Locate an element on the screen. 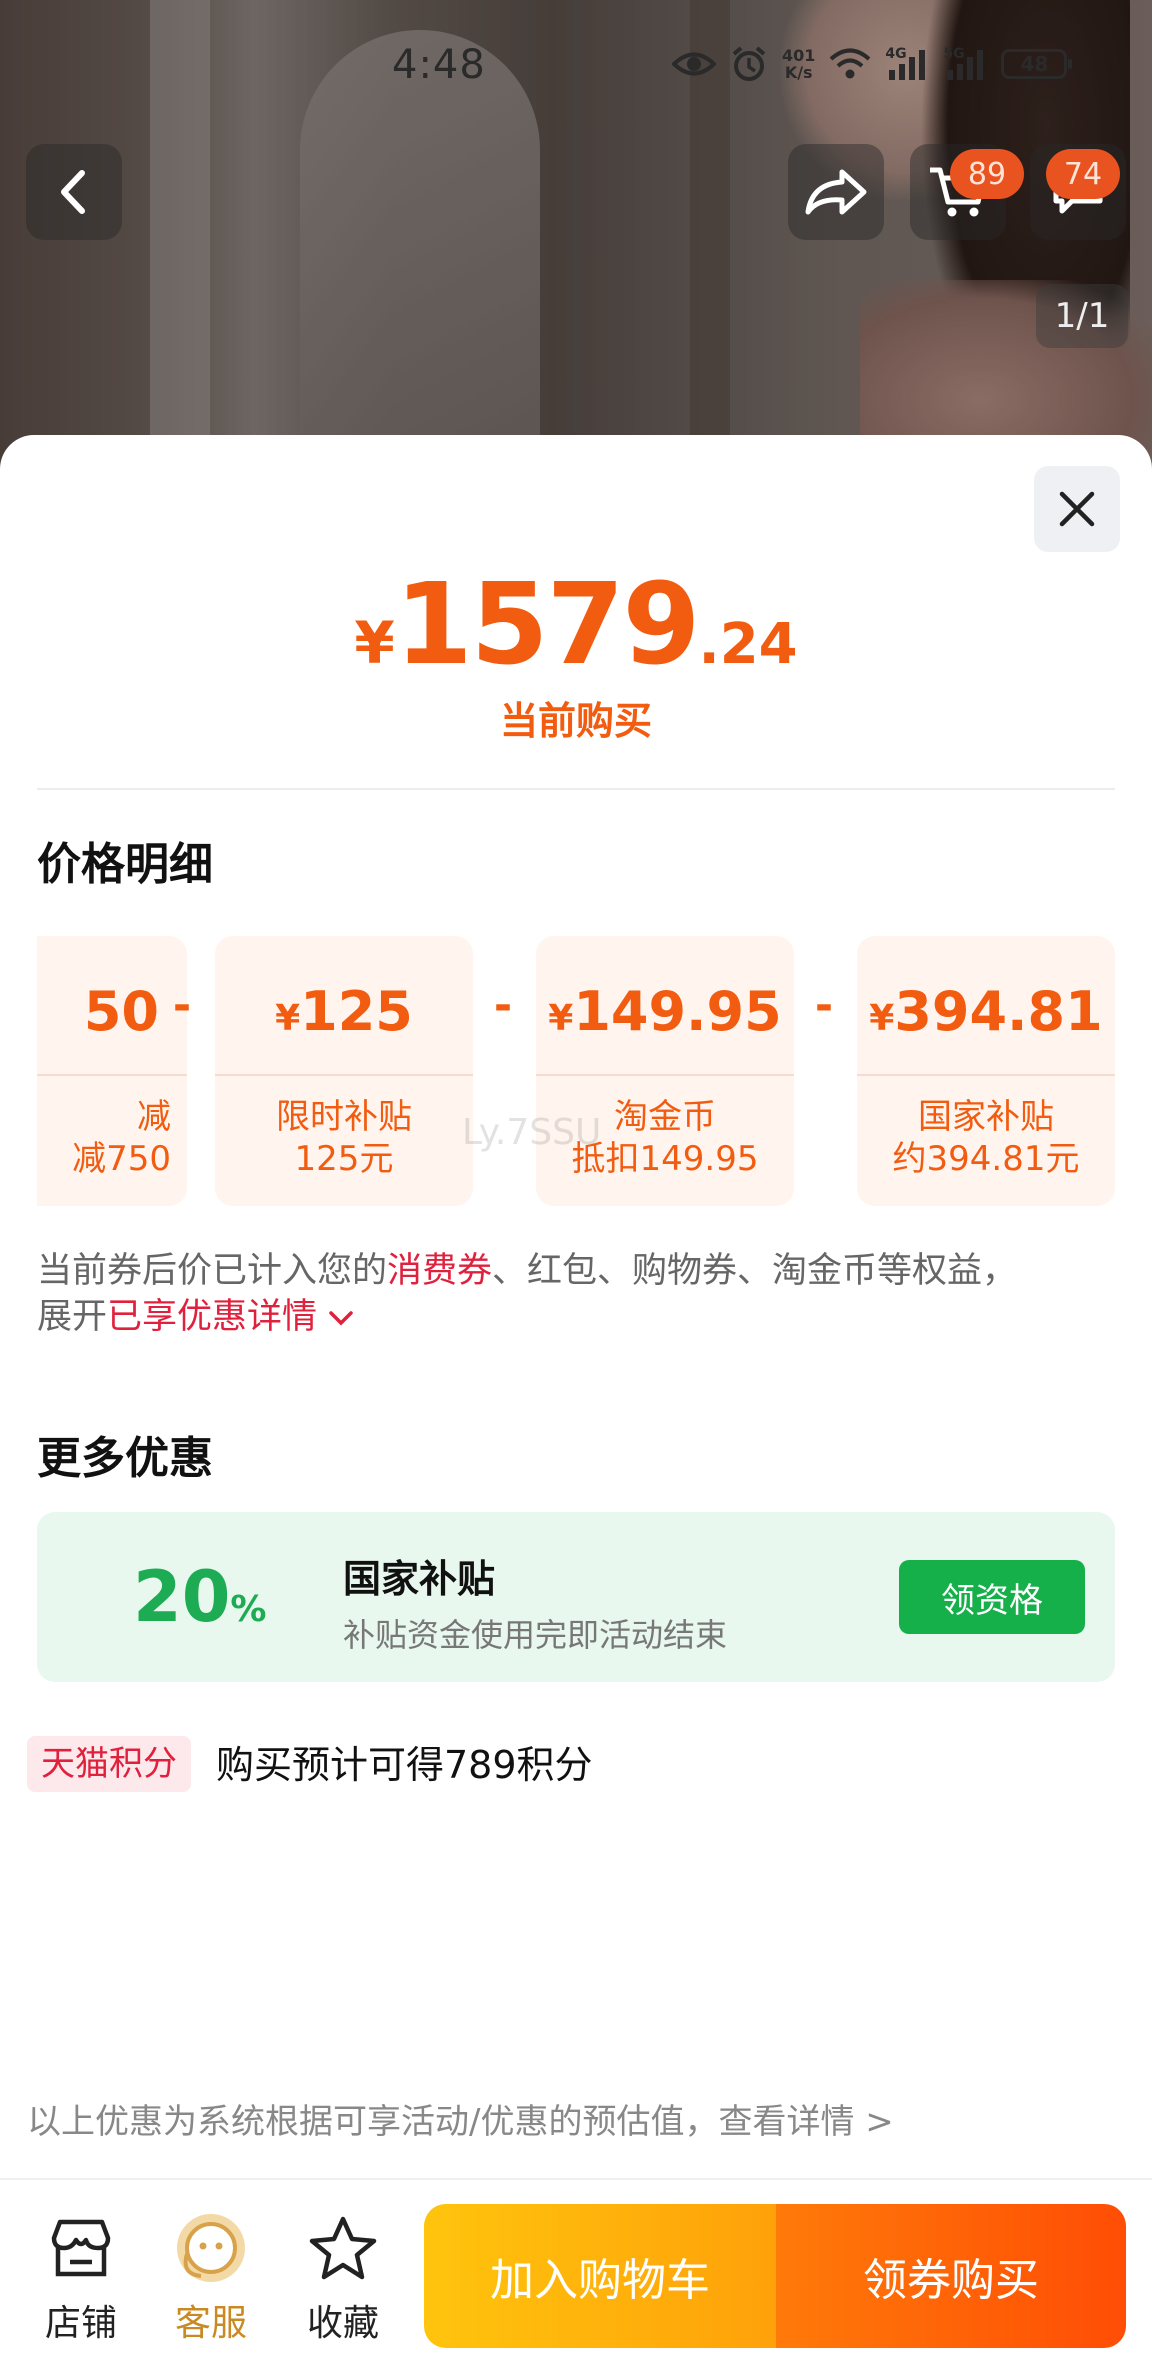 Image resolution: width=1152 pixels, height=2376 pixels. close-icon is located at coordinates (1077, 509).